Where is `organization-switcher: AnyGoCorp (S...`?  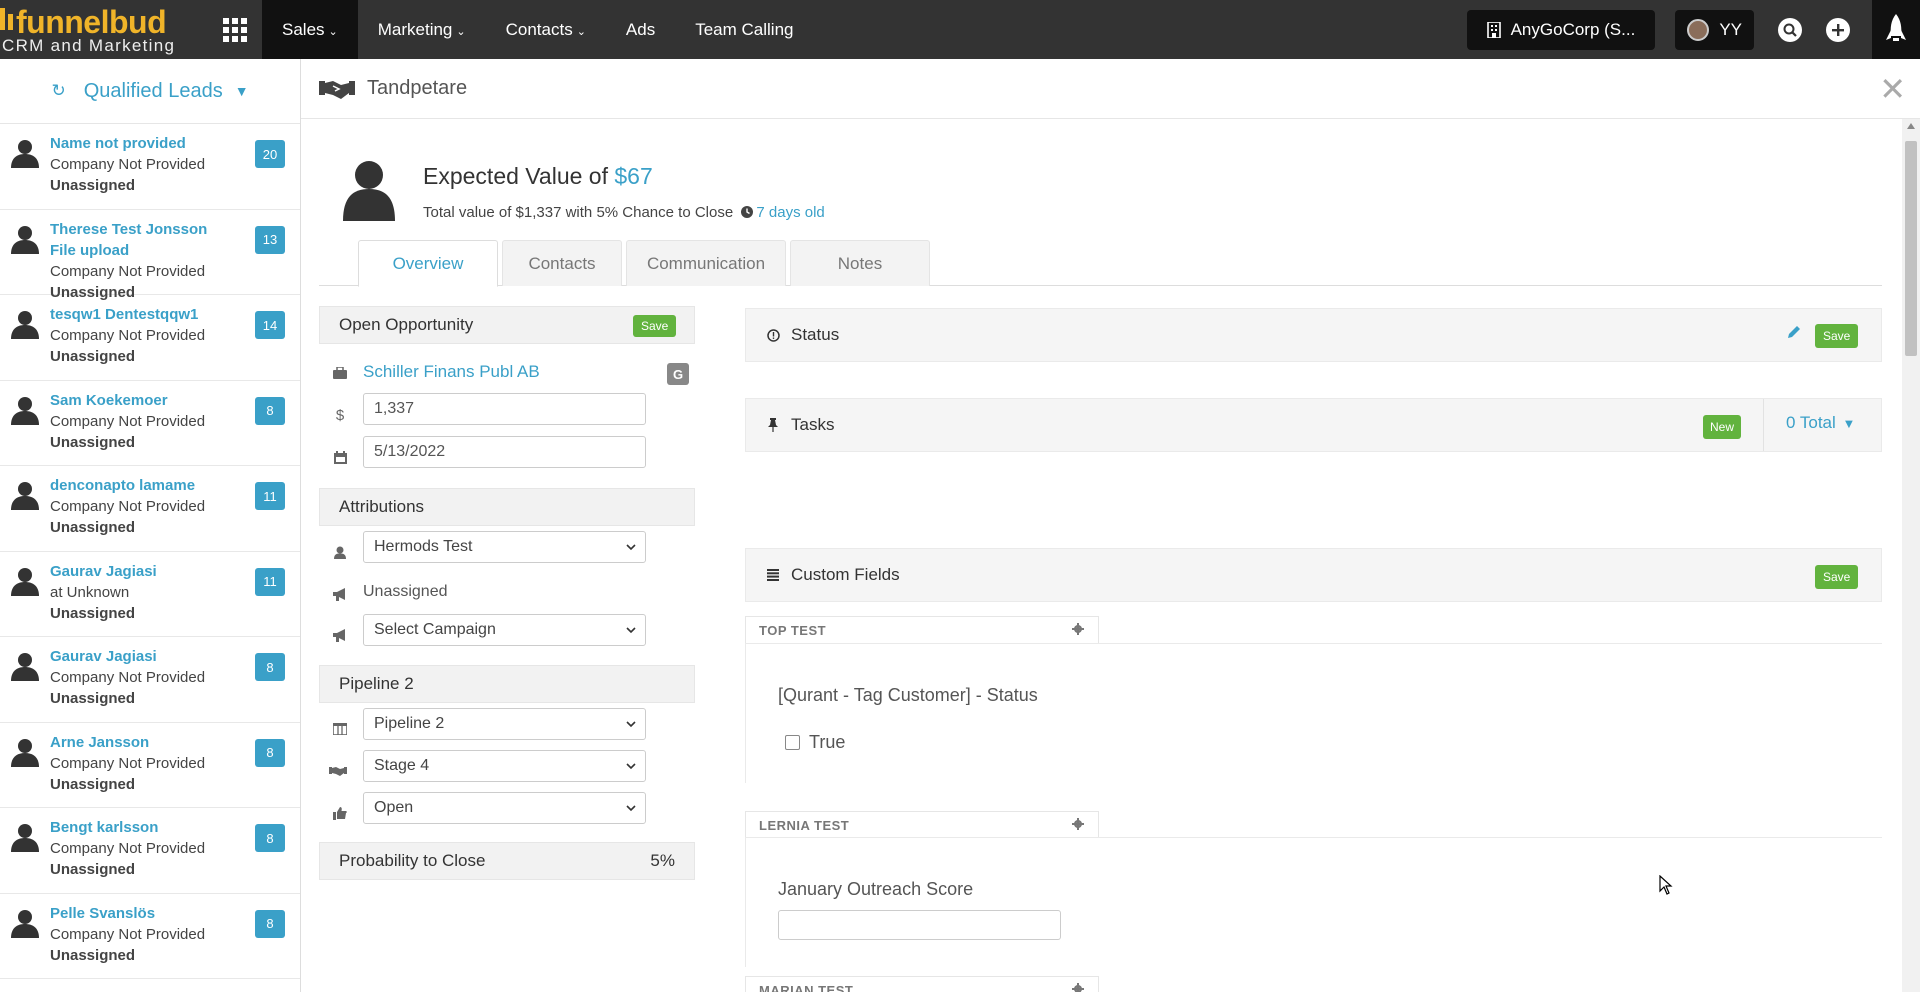 organization-switcher: AnyGoCorp (S... is located at coordinates (1561, 29).